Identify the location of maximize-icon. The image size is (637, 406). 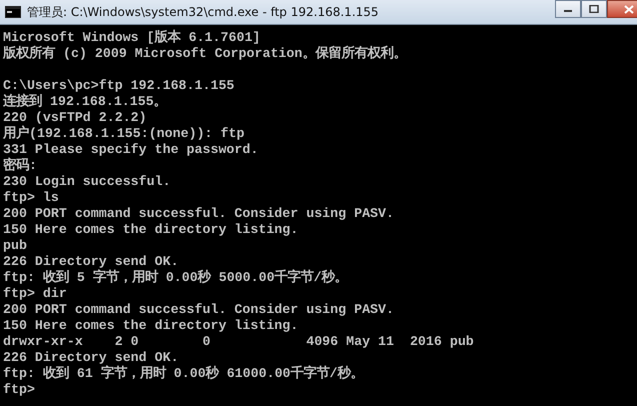
(594, 9).